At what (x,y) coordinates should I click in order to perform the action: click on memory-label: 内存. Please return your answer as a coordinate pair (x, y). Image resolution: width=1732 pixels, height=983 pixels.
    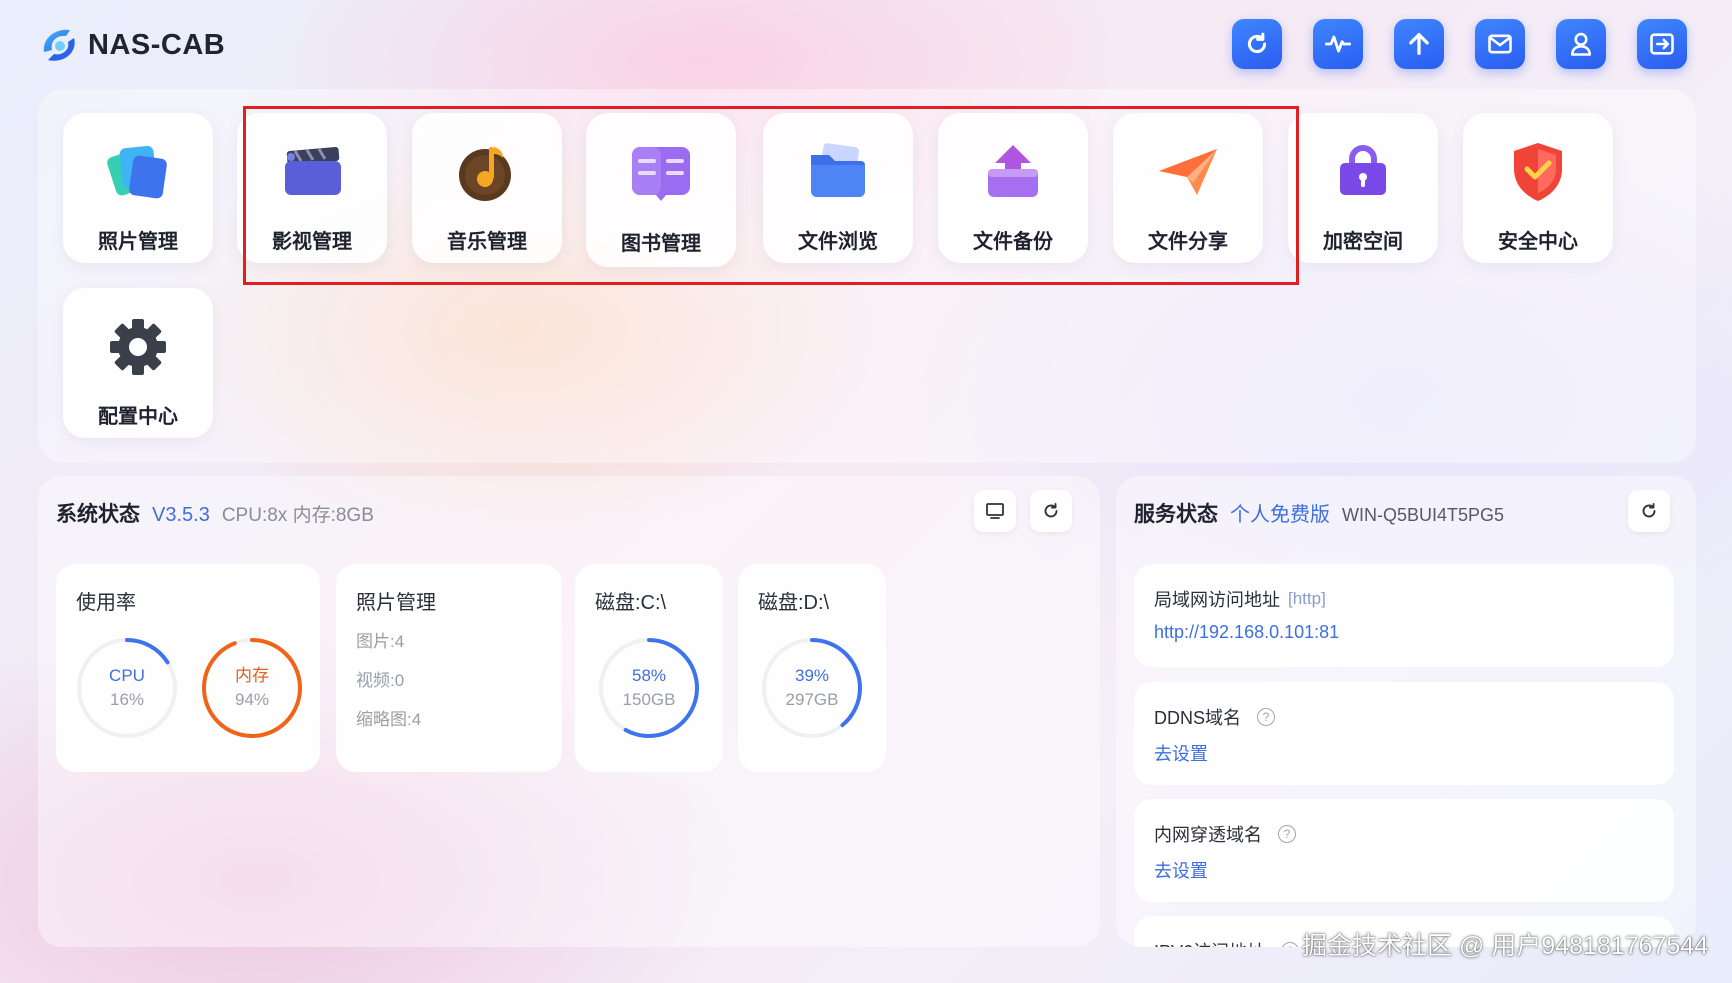
    Looking at the image, I should click on (252, 675).